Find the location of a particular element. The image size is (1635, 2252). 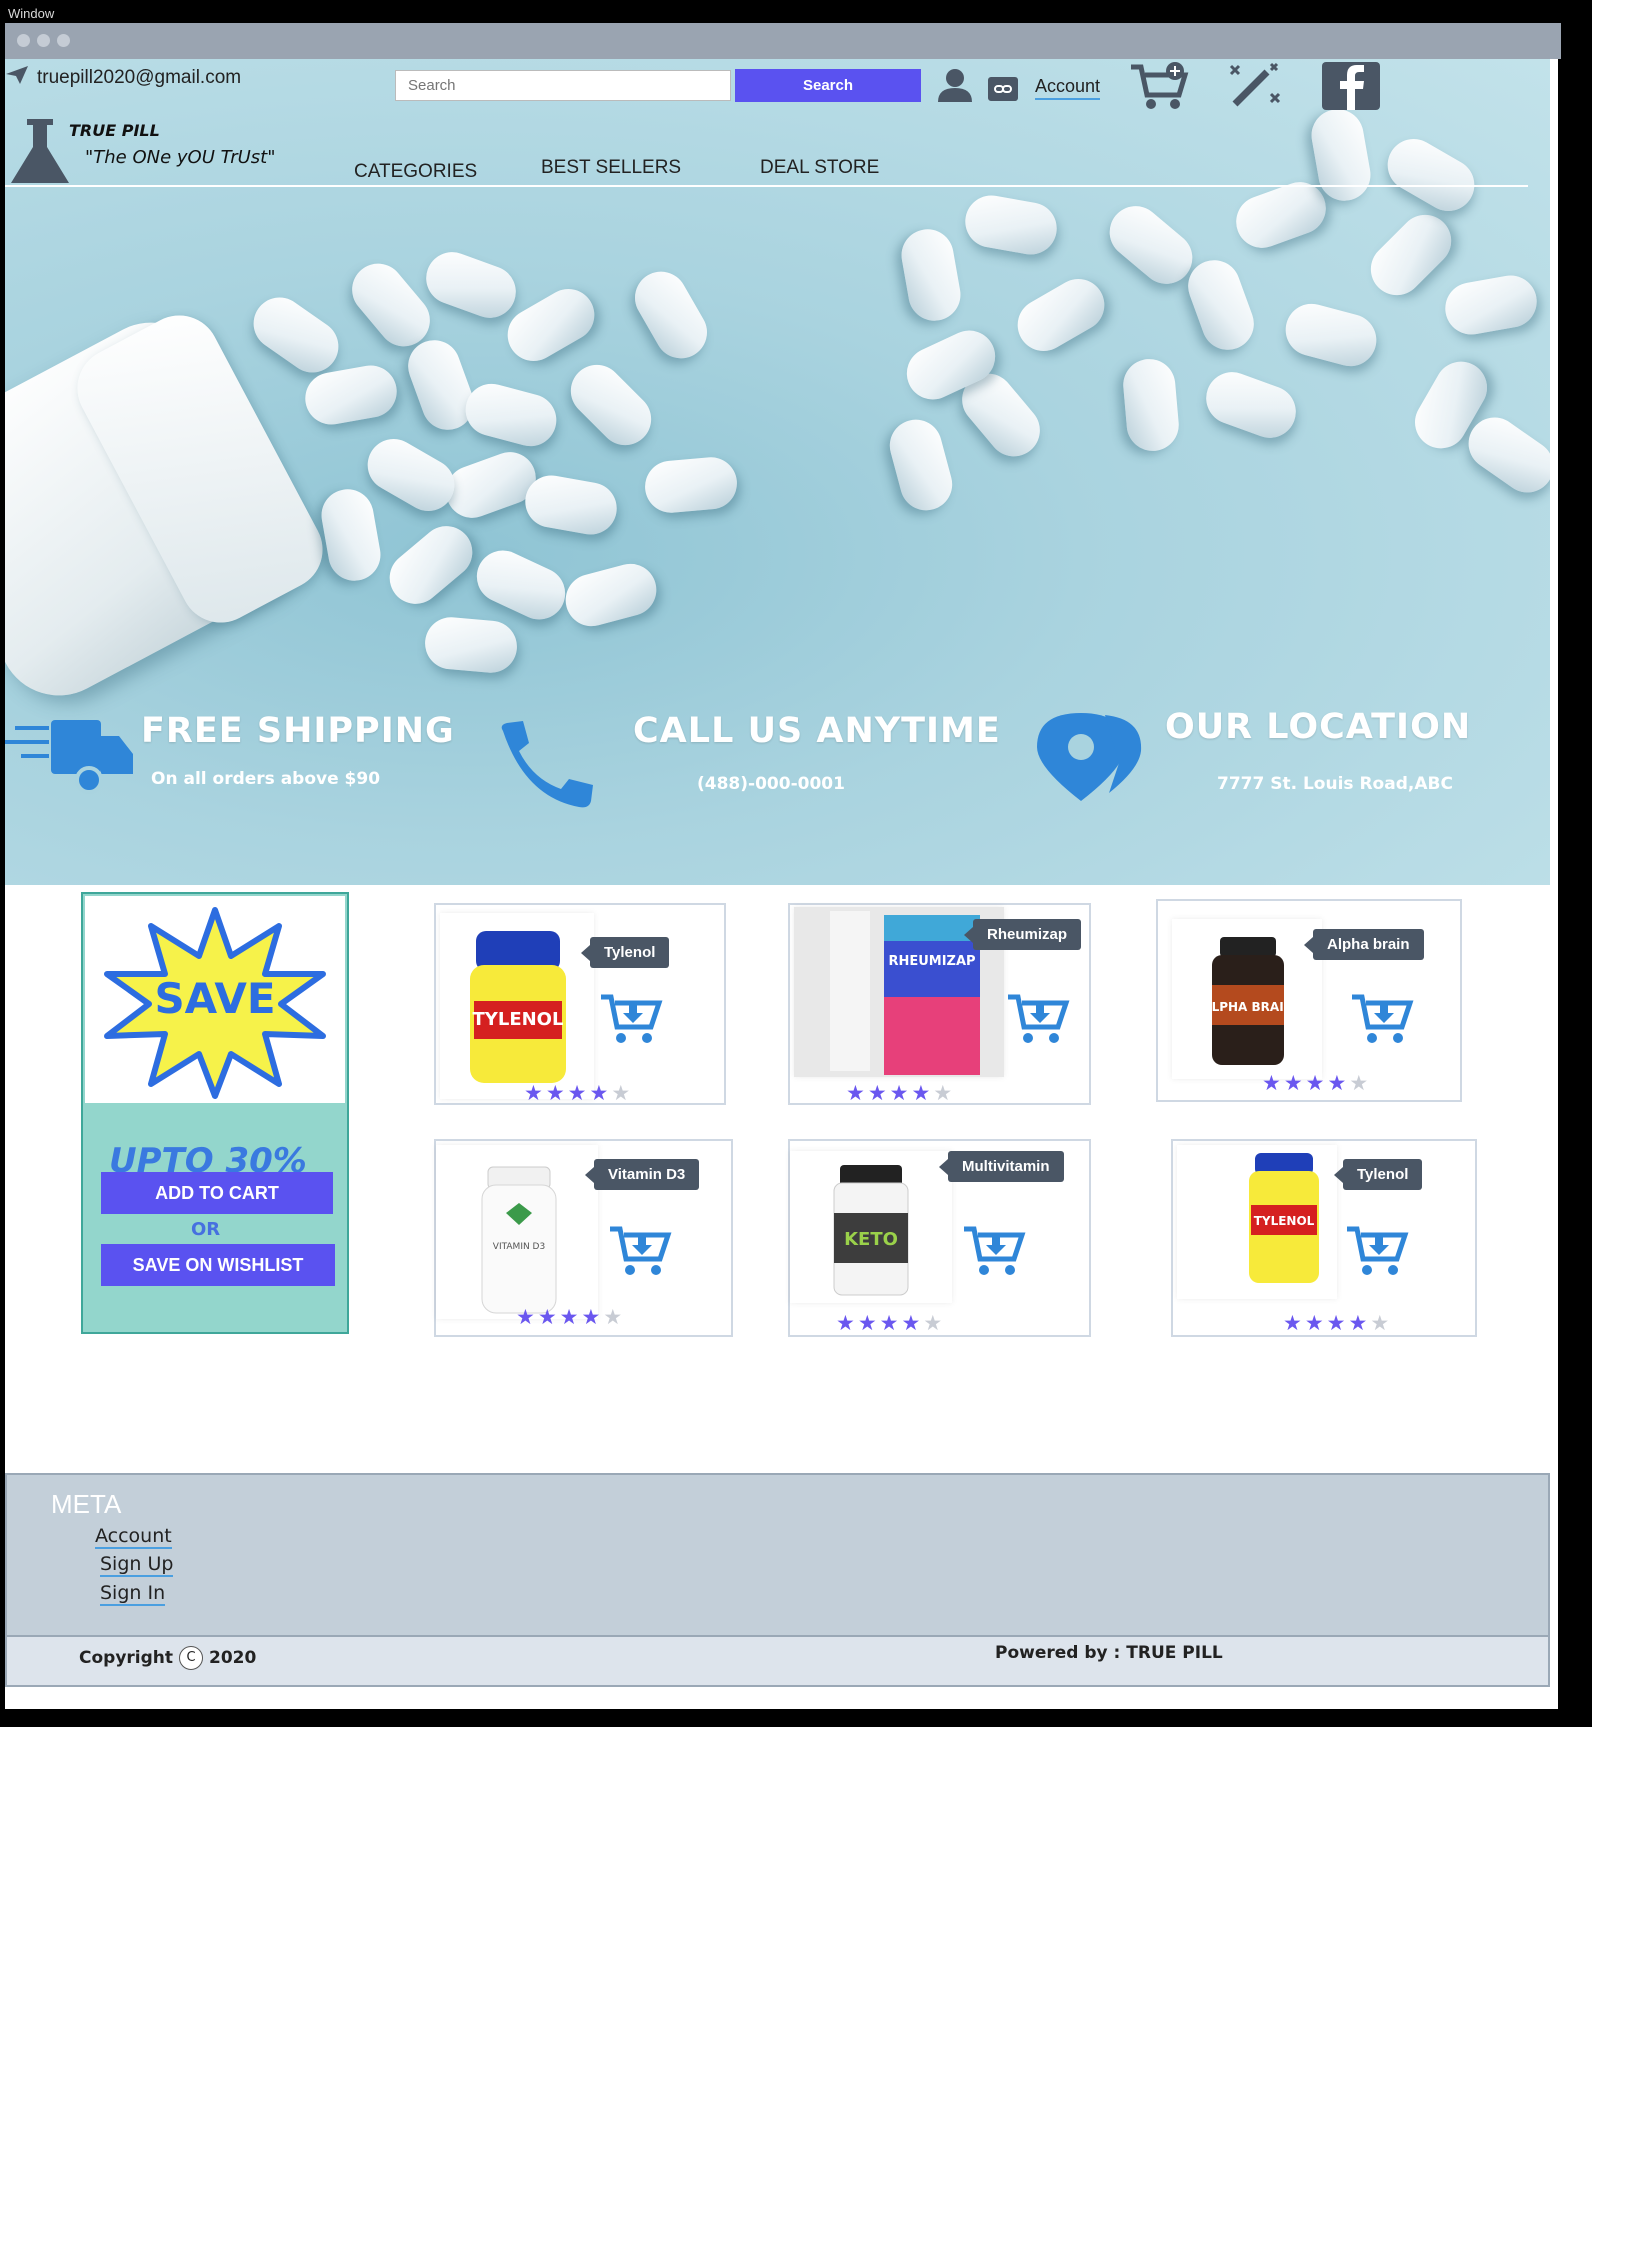

account-link: Account is located at coordinates (1068, 88).